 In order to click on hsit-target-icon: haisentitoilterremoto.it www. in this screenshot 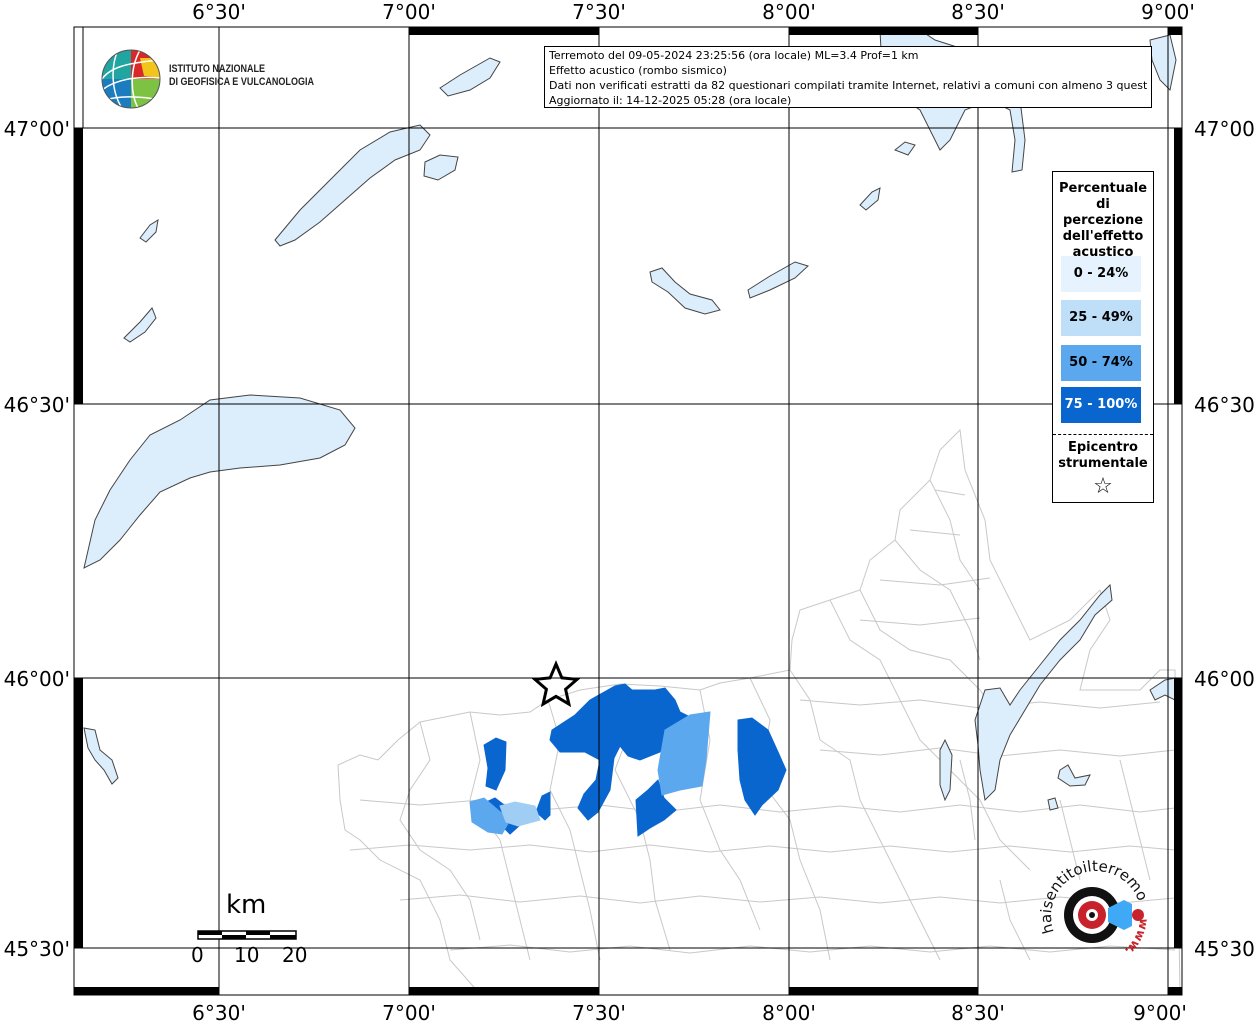, I will do `click(1094, 902)`.